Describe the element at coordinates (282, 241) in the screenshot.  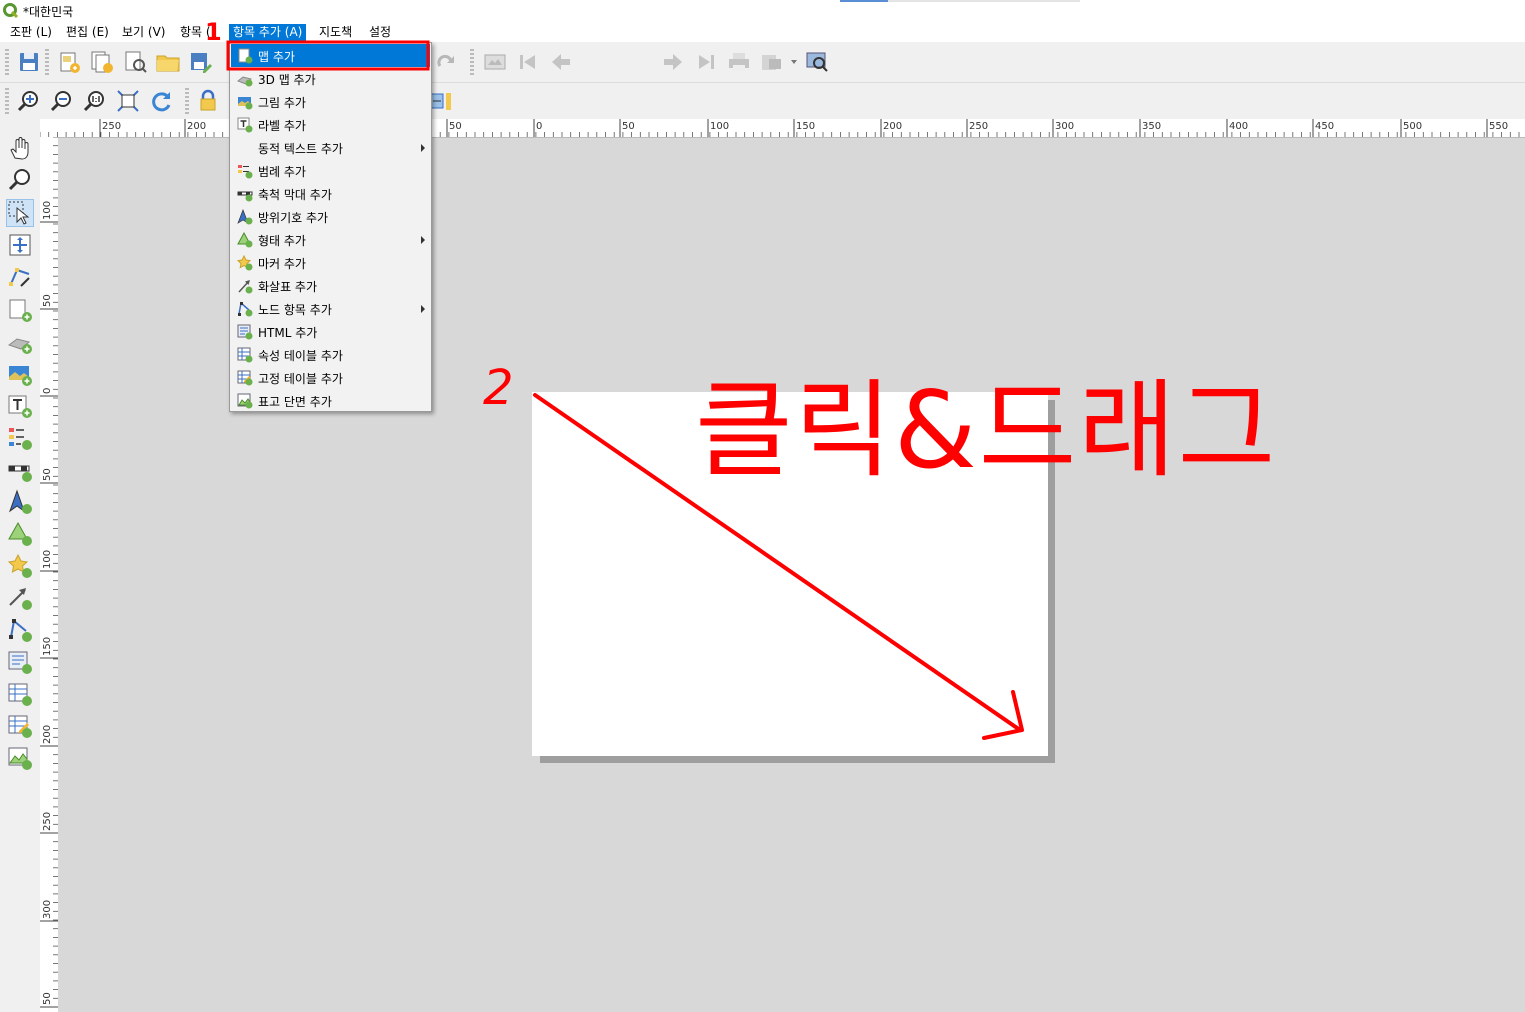
I see `menu-item-label: 형태 추가` at that location.